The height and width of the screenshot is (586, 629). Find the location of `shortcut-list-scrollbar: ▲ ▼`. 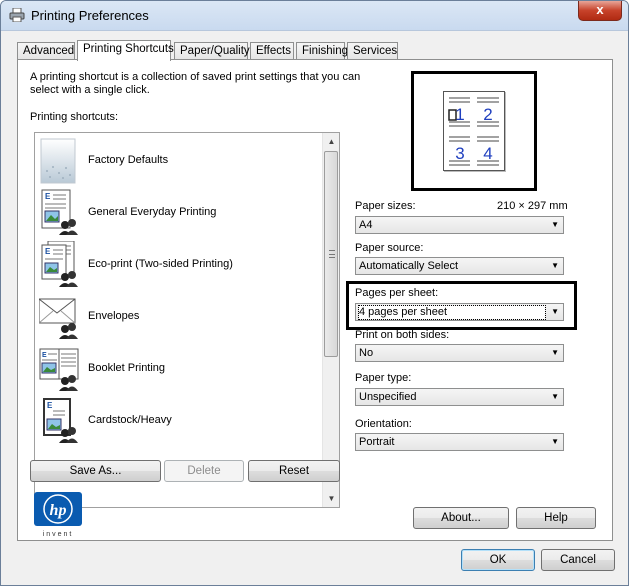

shortcut-list-scrollbar: ▲ ▼ is located at coordinates (330, 320).